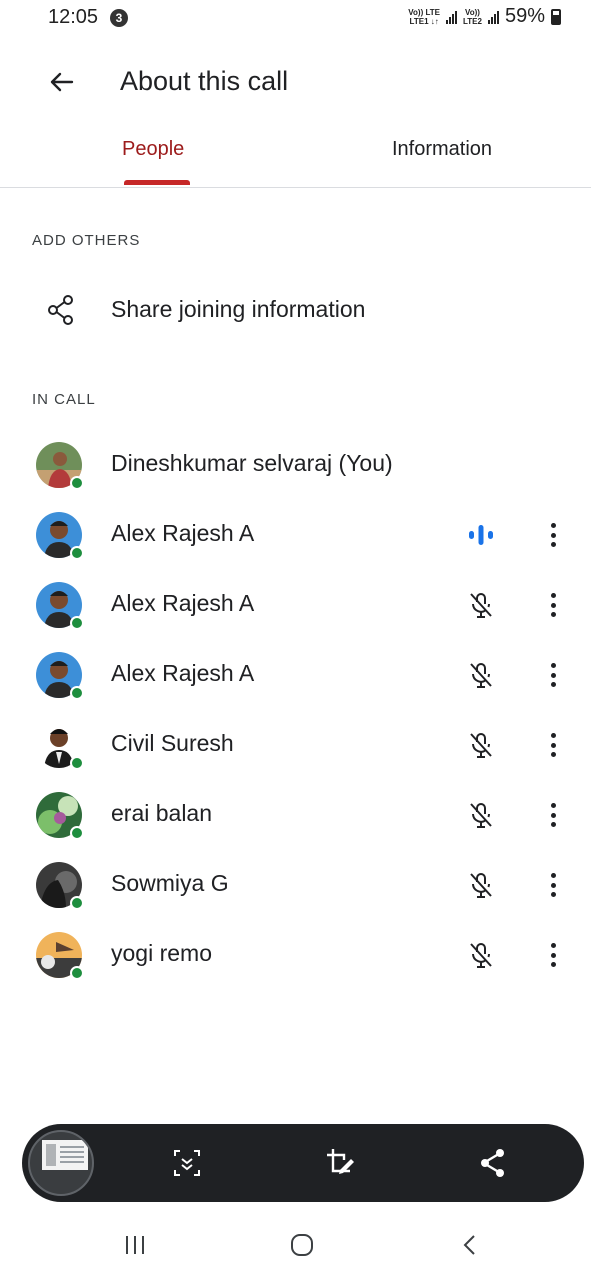 Image resolution: width=591 pixels, height=1264 pixels. I want to click on screenshot-toolbar, so click(303, 1163).